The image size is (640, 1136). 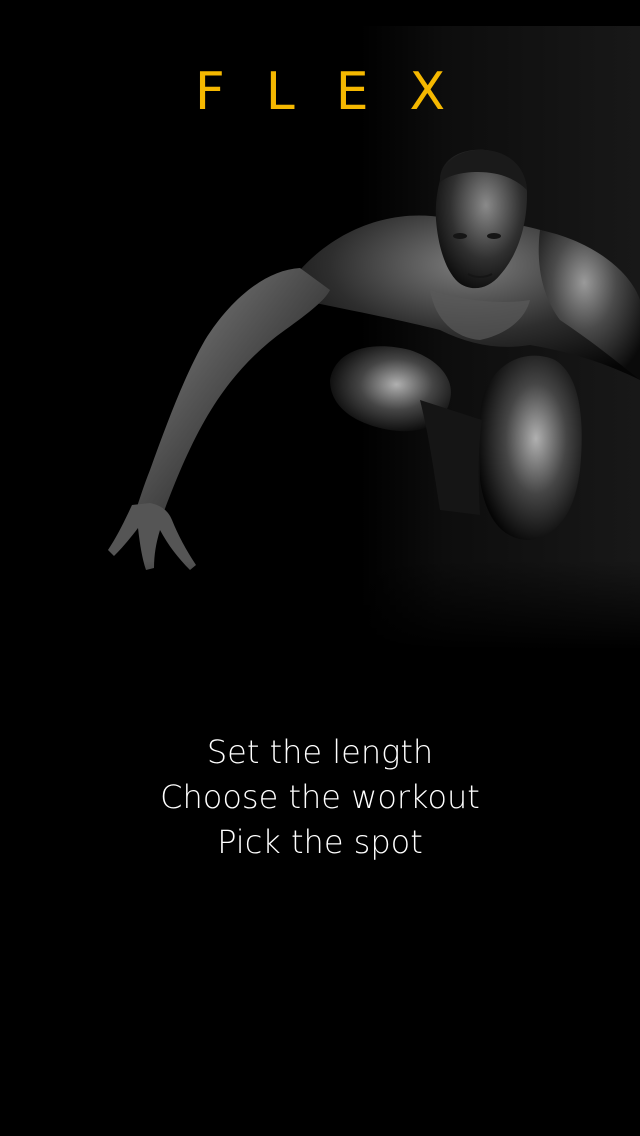 What do you see at coordinates (320, 605) in the screenshot?
I see `hero-fade` at bounding box center [320, 605].